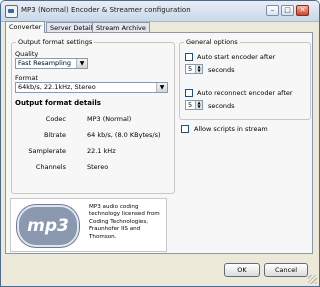 The image size is (320, 287). I want to click on output-format-group-title: Output format settings, so click(55, 42).